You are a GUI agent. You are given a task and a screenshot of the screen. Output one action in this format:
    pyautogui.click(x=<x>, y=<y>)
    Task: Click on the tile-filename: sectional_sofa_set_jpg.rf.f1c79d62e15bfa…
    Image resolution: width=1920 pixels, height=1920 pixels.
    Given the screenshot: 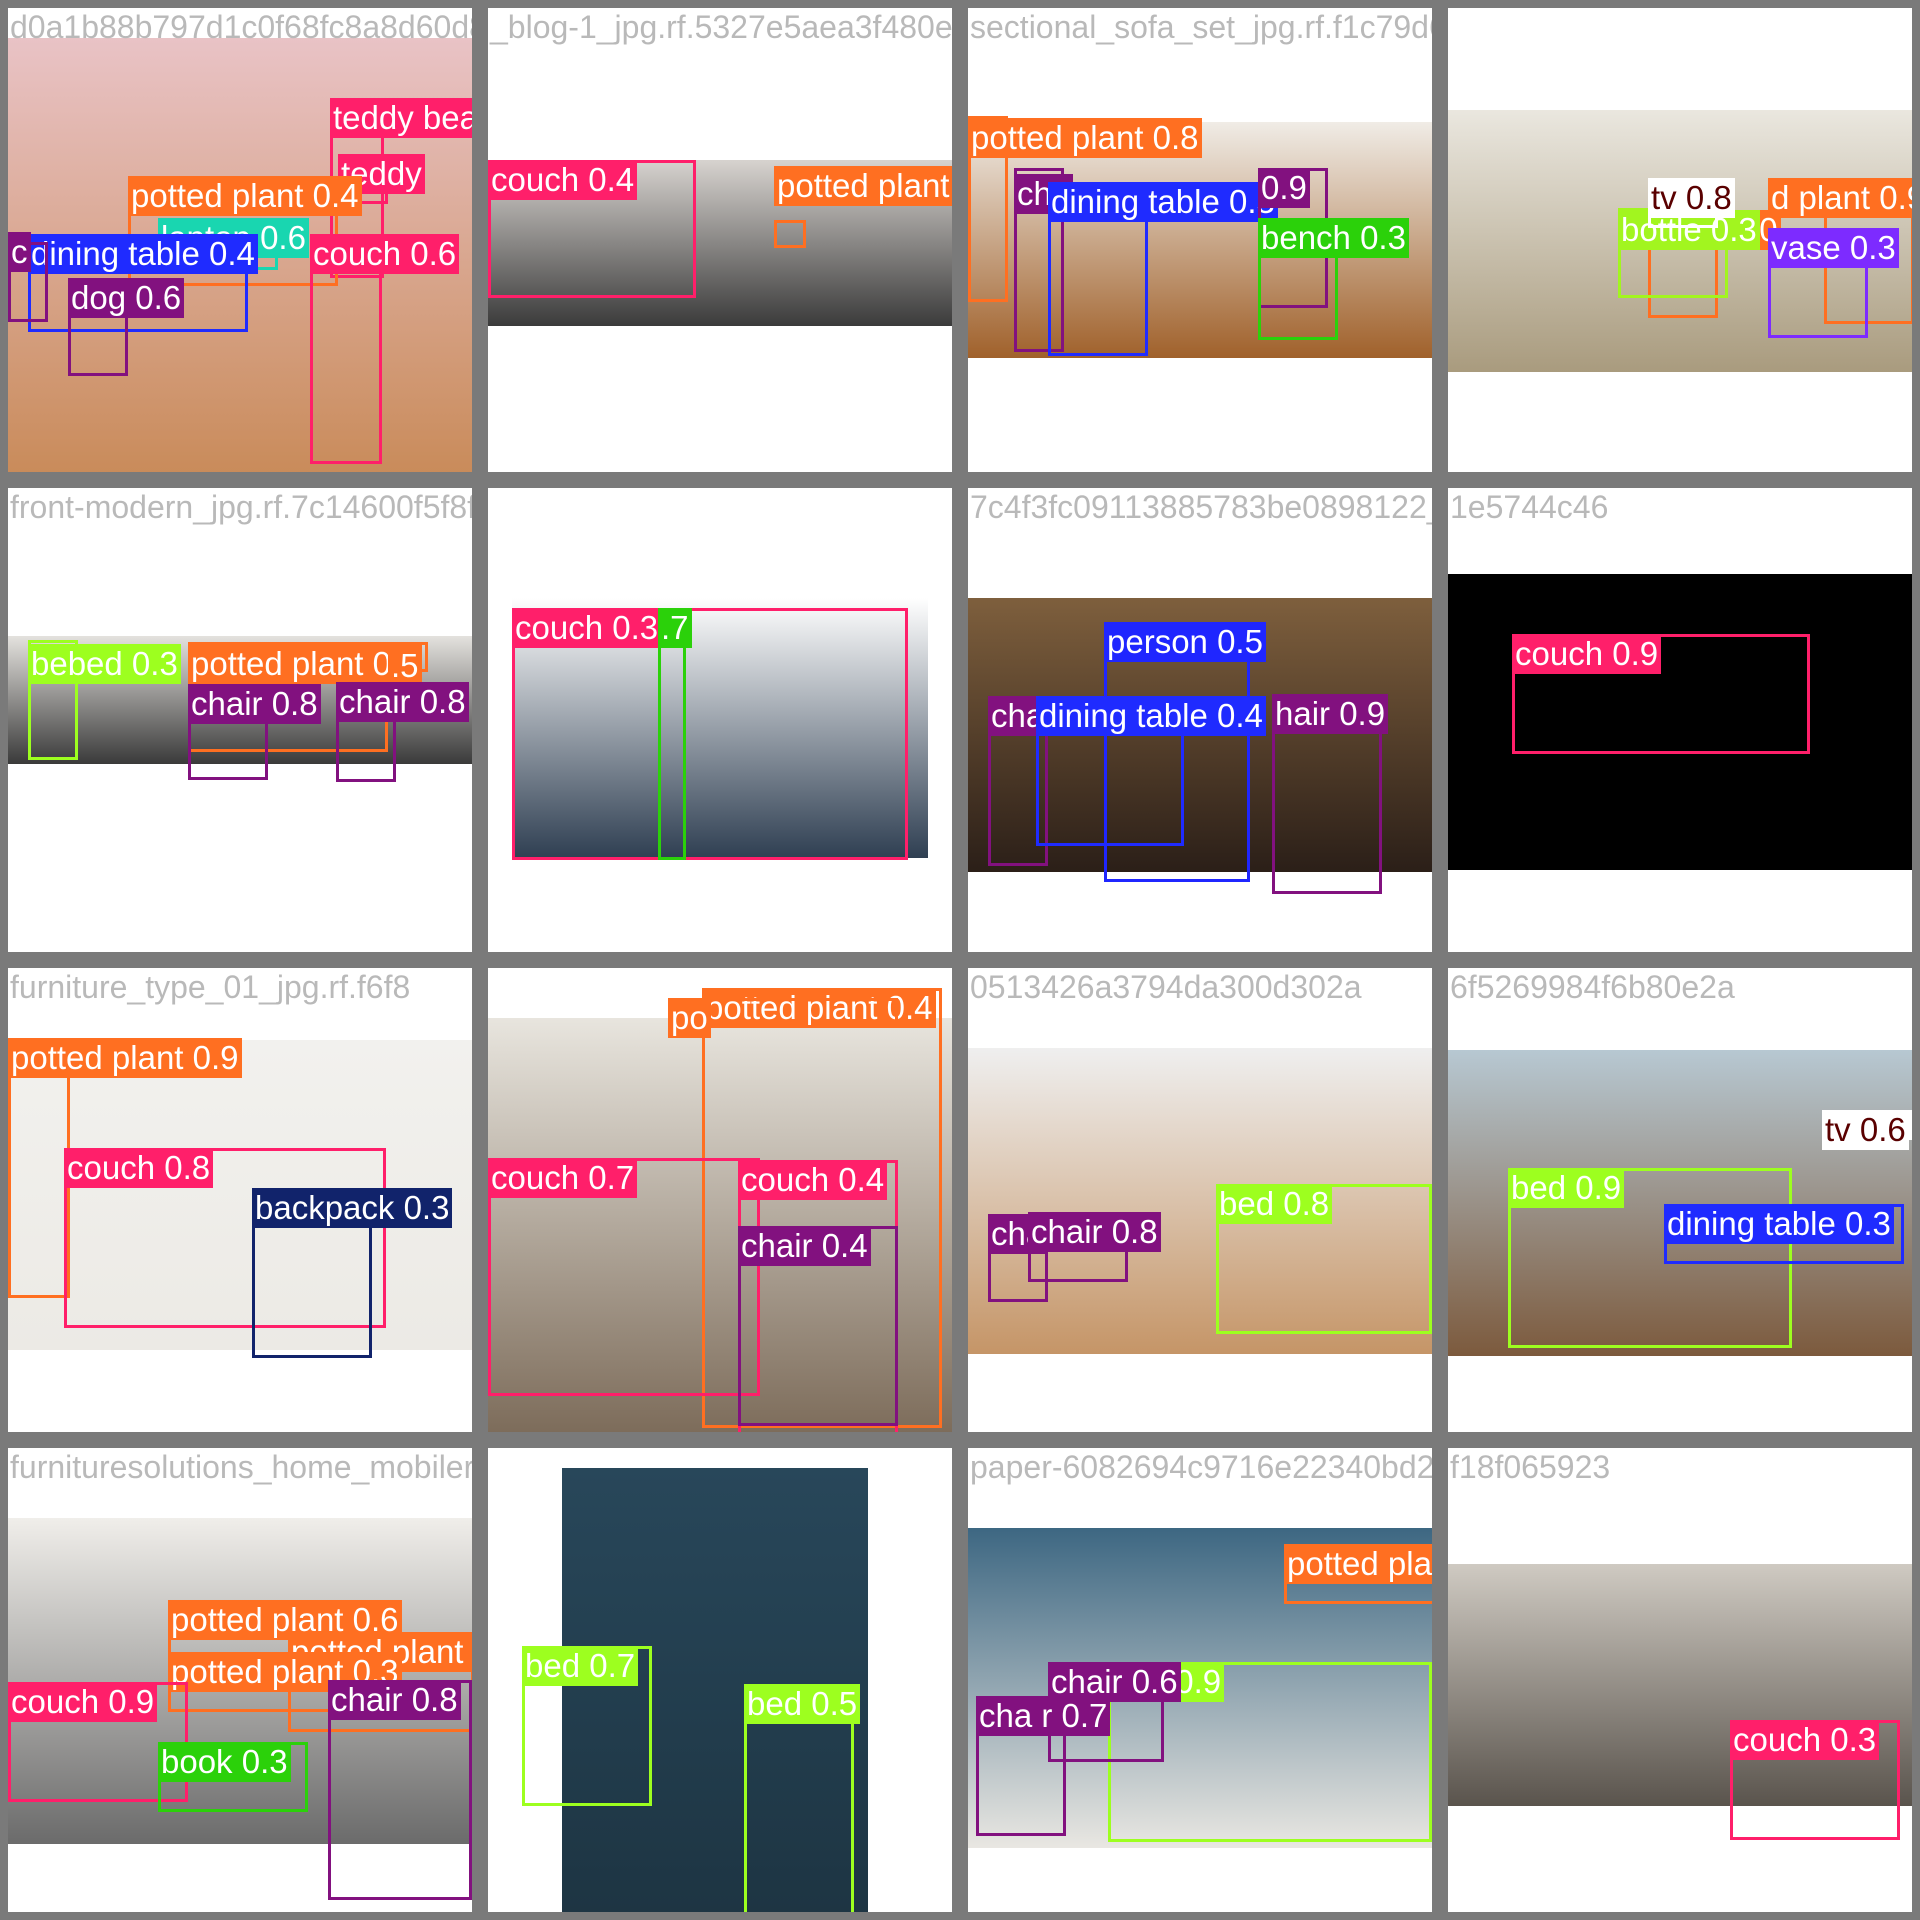 What is the action you would take?
    pyautogui.click(x=1201, y=27)
    